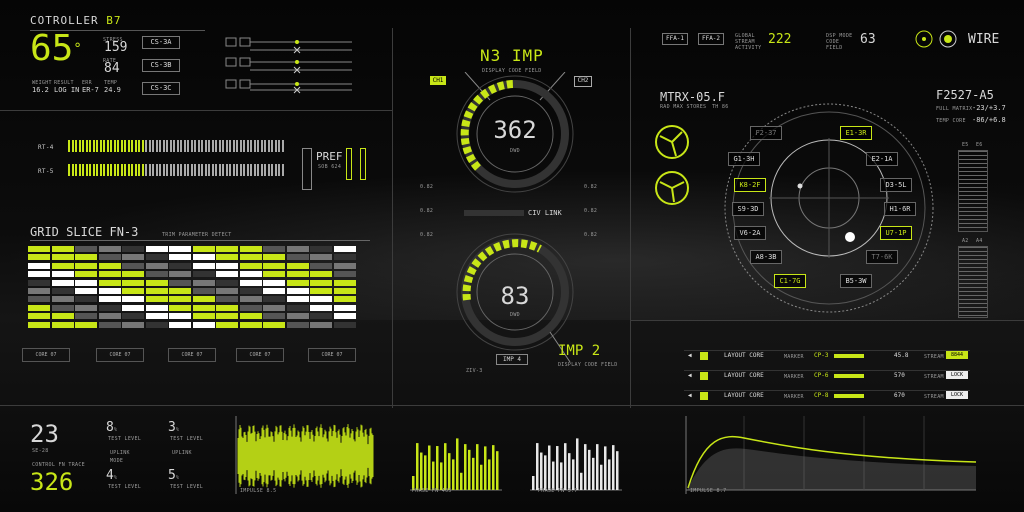 The width and height of the screenshot is (1024, 512). What do you see at coordinates (790, 281) in the screenshot?
I see `radar-label: C1-7G` at bounding box center [790, 281].